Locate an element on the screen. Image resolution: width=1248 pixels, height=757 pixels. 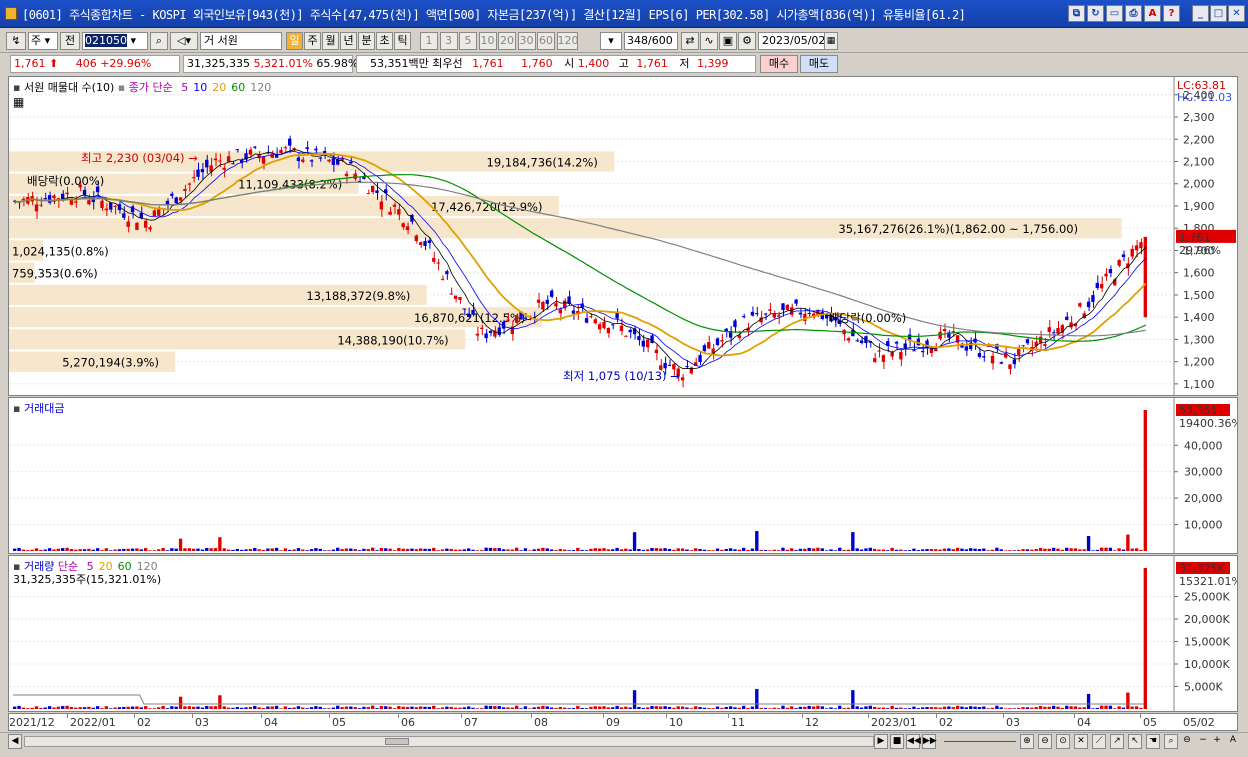
speed-slider is located at coordinates (980, 741).